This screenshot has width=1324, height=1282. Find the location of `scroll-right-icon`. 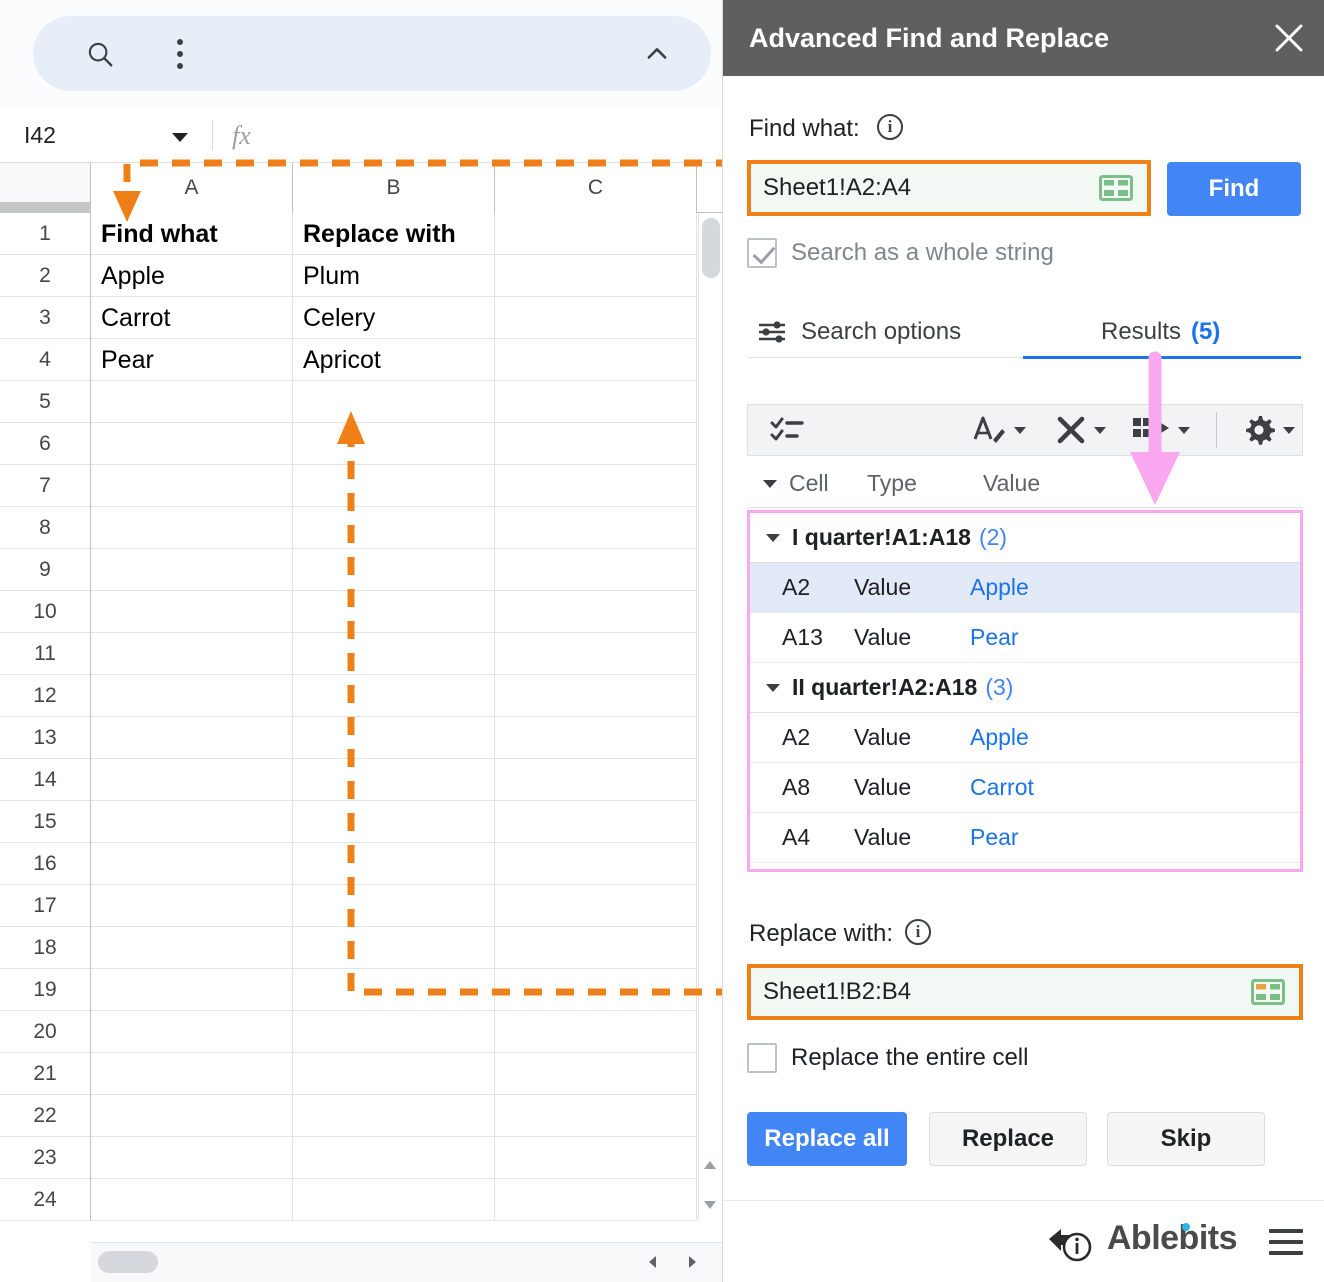

scroll-right-icon is located at coordinates (693, 1262).